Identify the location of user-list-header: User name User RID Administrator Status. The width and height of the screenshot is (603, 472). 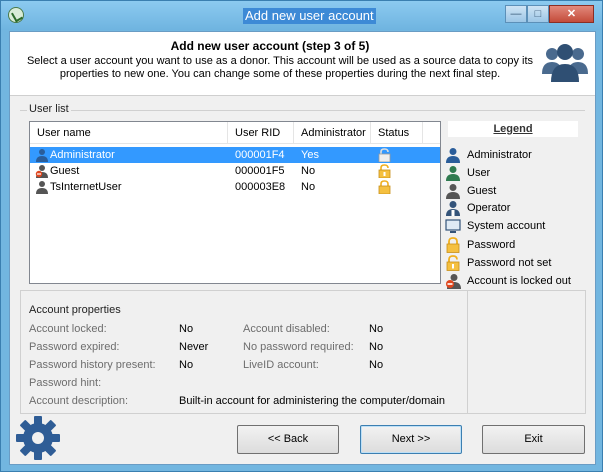
(235, 133).